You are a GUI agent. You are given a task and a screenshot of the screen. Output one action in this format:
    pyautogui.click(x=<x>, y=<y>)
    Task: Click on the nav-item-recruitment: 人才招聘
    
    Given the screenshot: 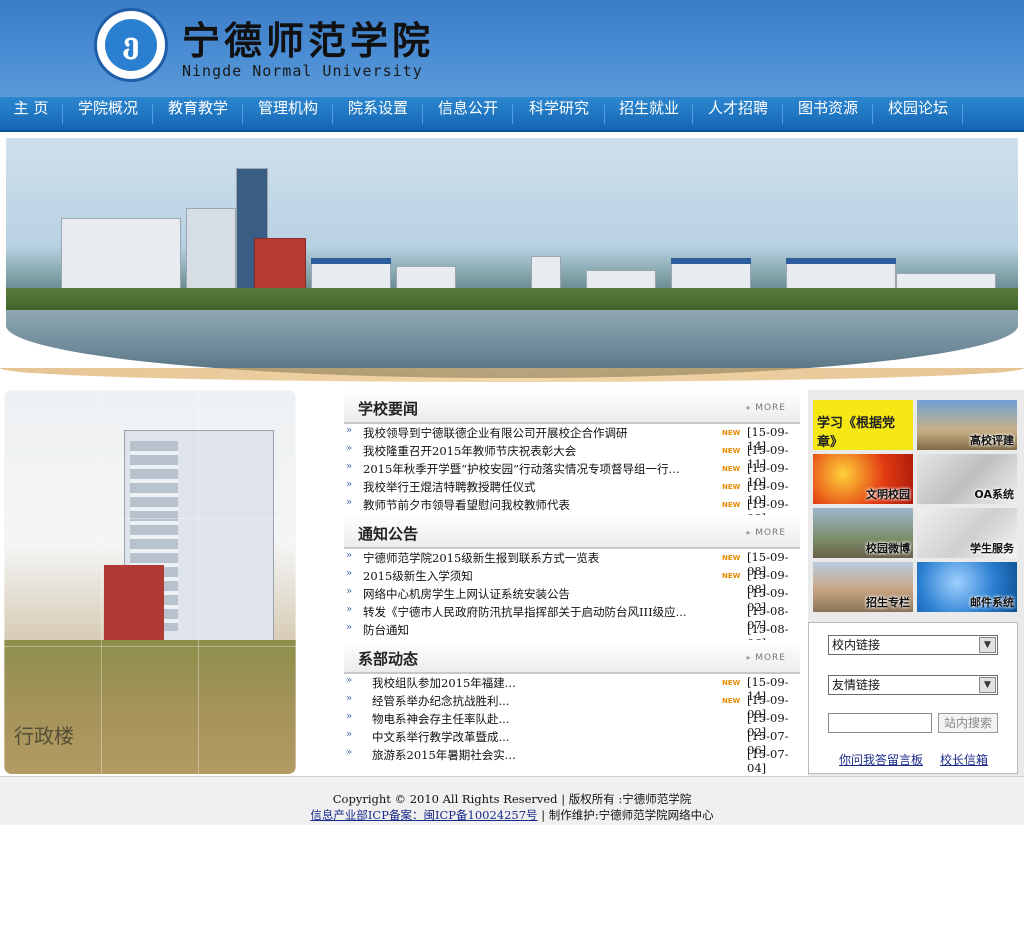 What is the action you would take?
    pyautogui.click(x=738, y=114)
    